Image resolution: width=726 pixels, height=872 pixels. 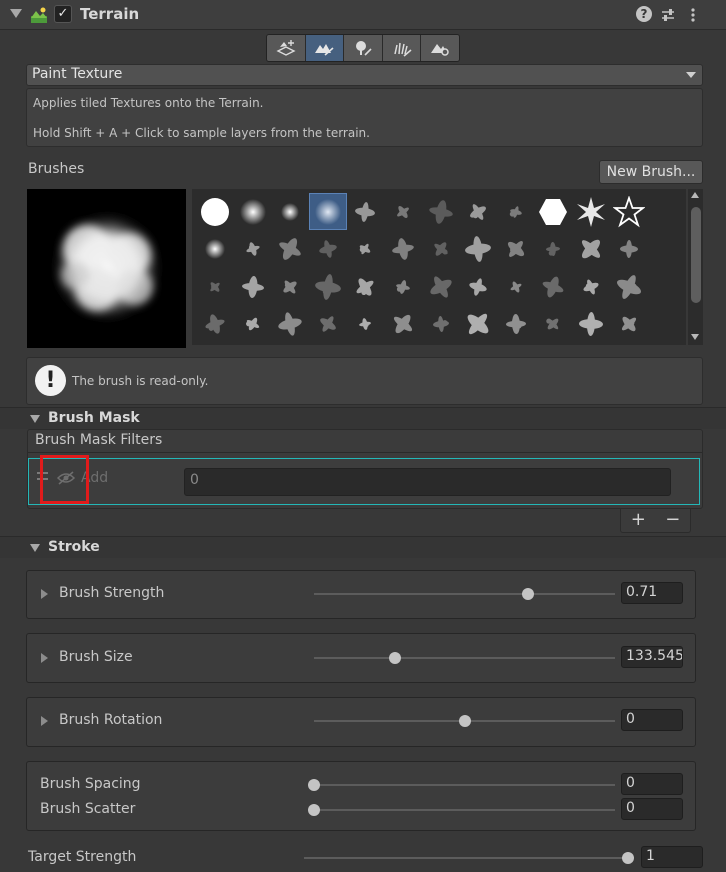 What do you see at coordinates (427, 482) in the screenshot?
I see `mask-filter-value-field: 0` at bounding box center [427, 482].